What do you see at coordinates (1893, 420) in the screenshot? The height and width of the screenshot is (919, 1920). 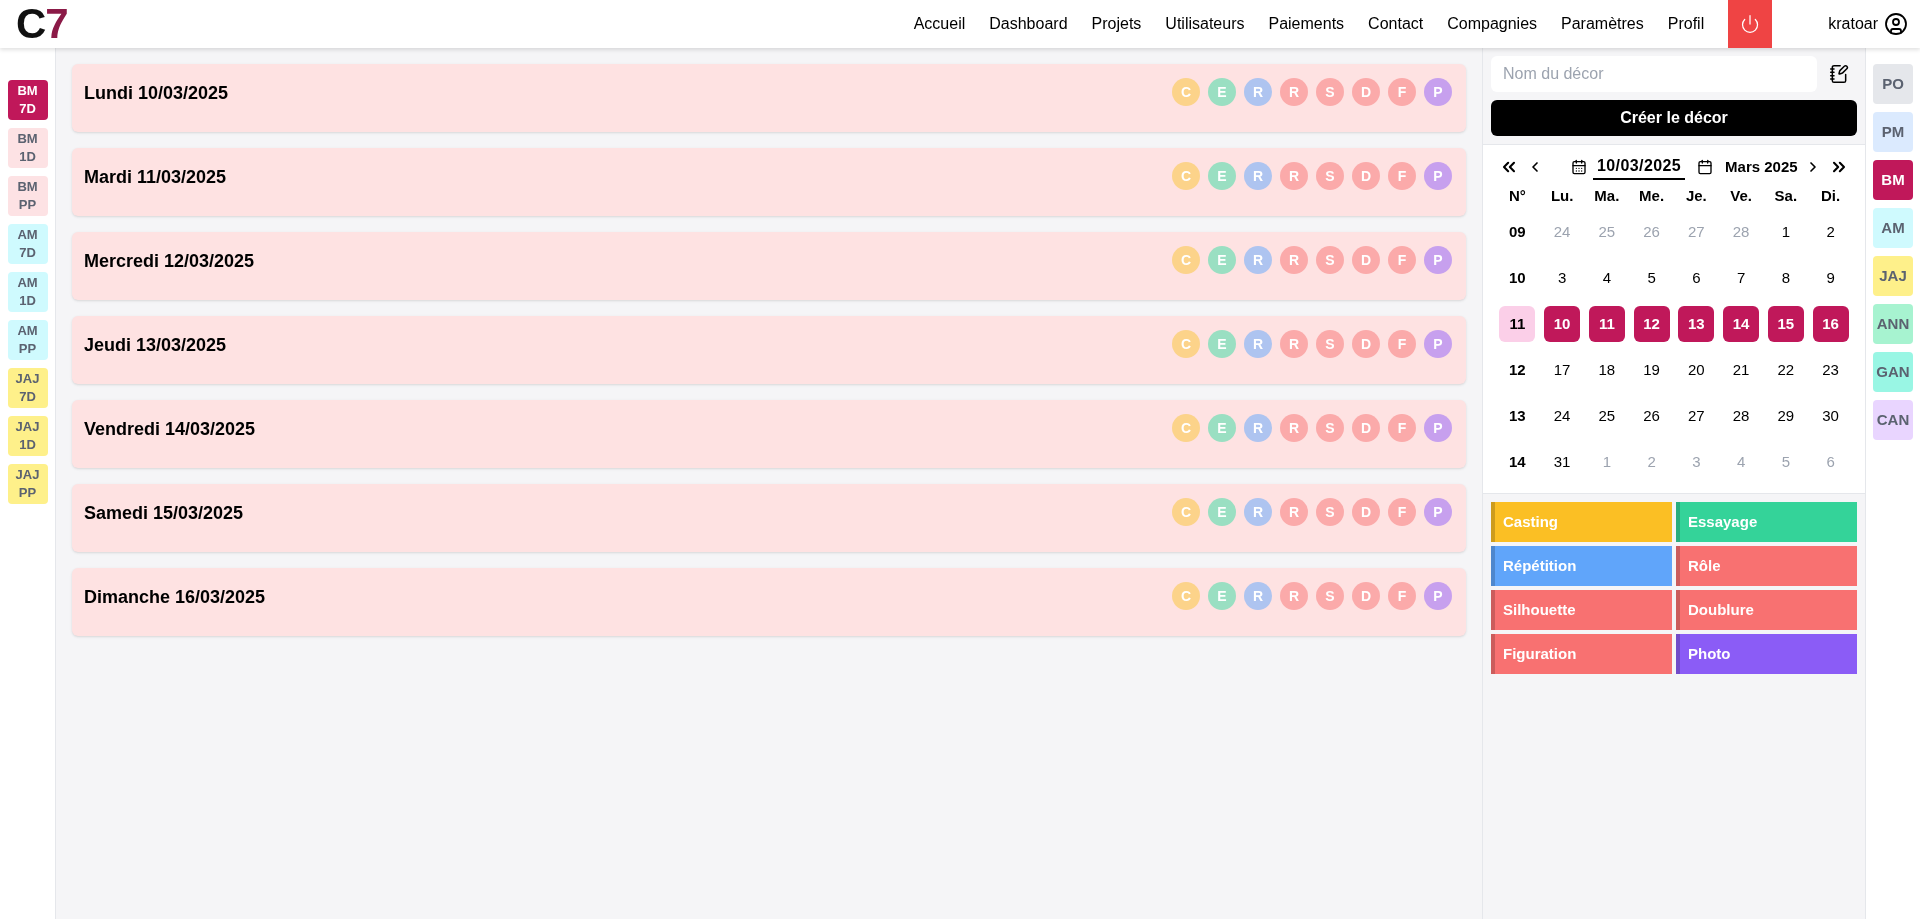 I see `filter-badge: CAN` at bounding box center [1893, 420].